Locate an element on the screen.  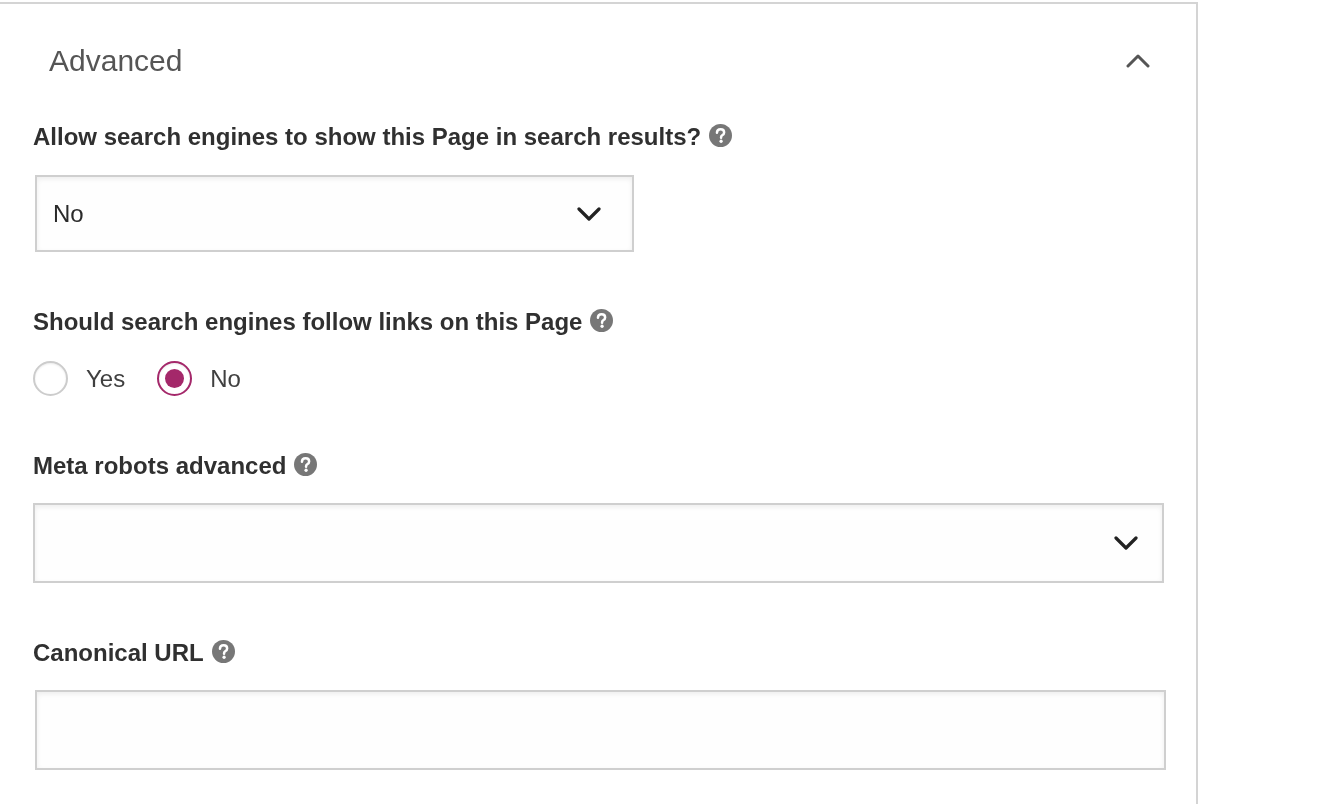
section-title: Advanced is located at coordinates (116, 61).